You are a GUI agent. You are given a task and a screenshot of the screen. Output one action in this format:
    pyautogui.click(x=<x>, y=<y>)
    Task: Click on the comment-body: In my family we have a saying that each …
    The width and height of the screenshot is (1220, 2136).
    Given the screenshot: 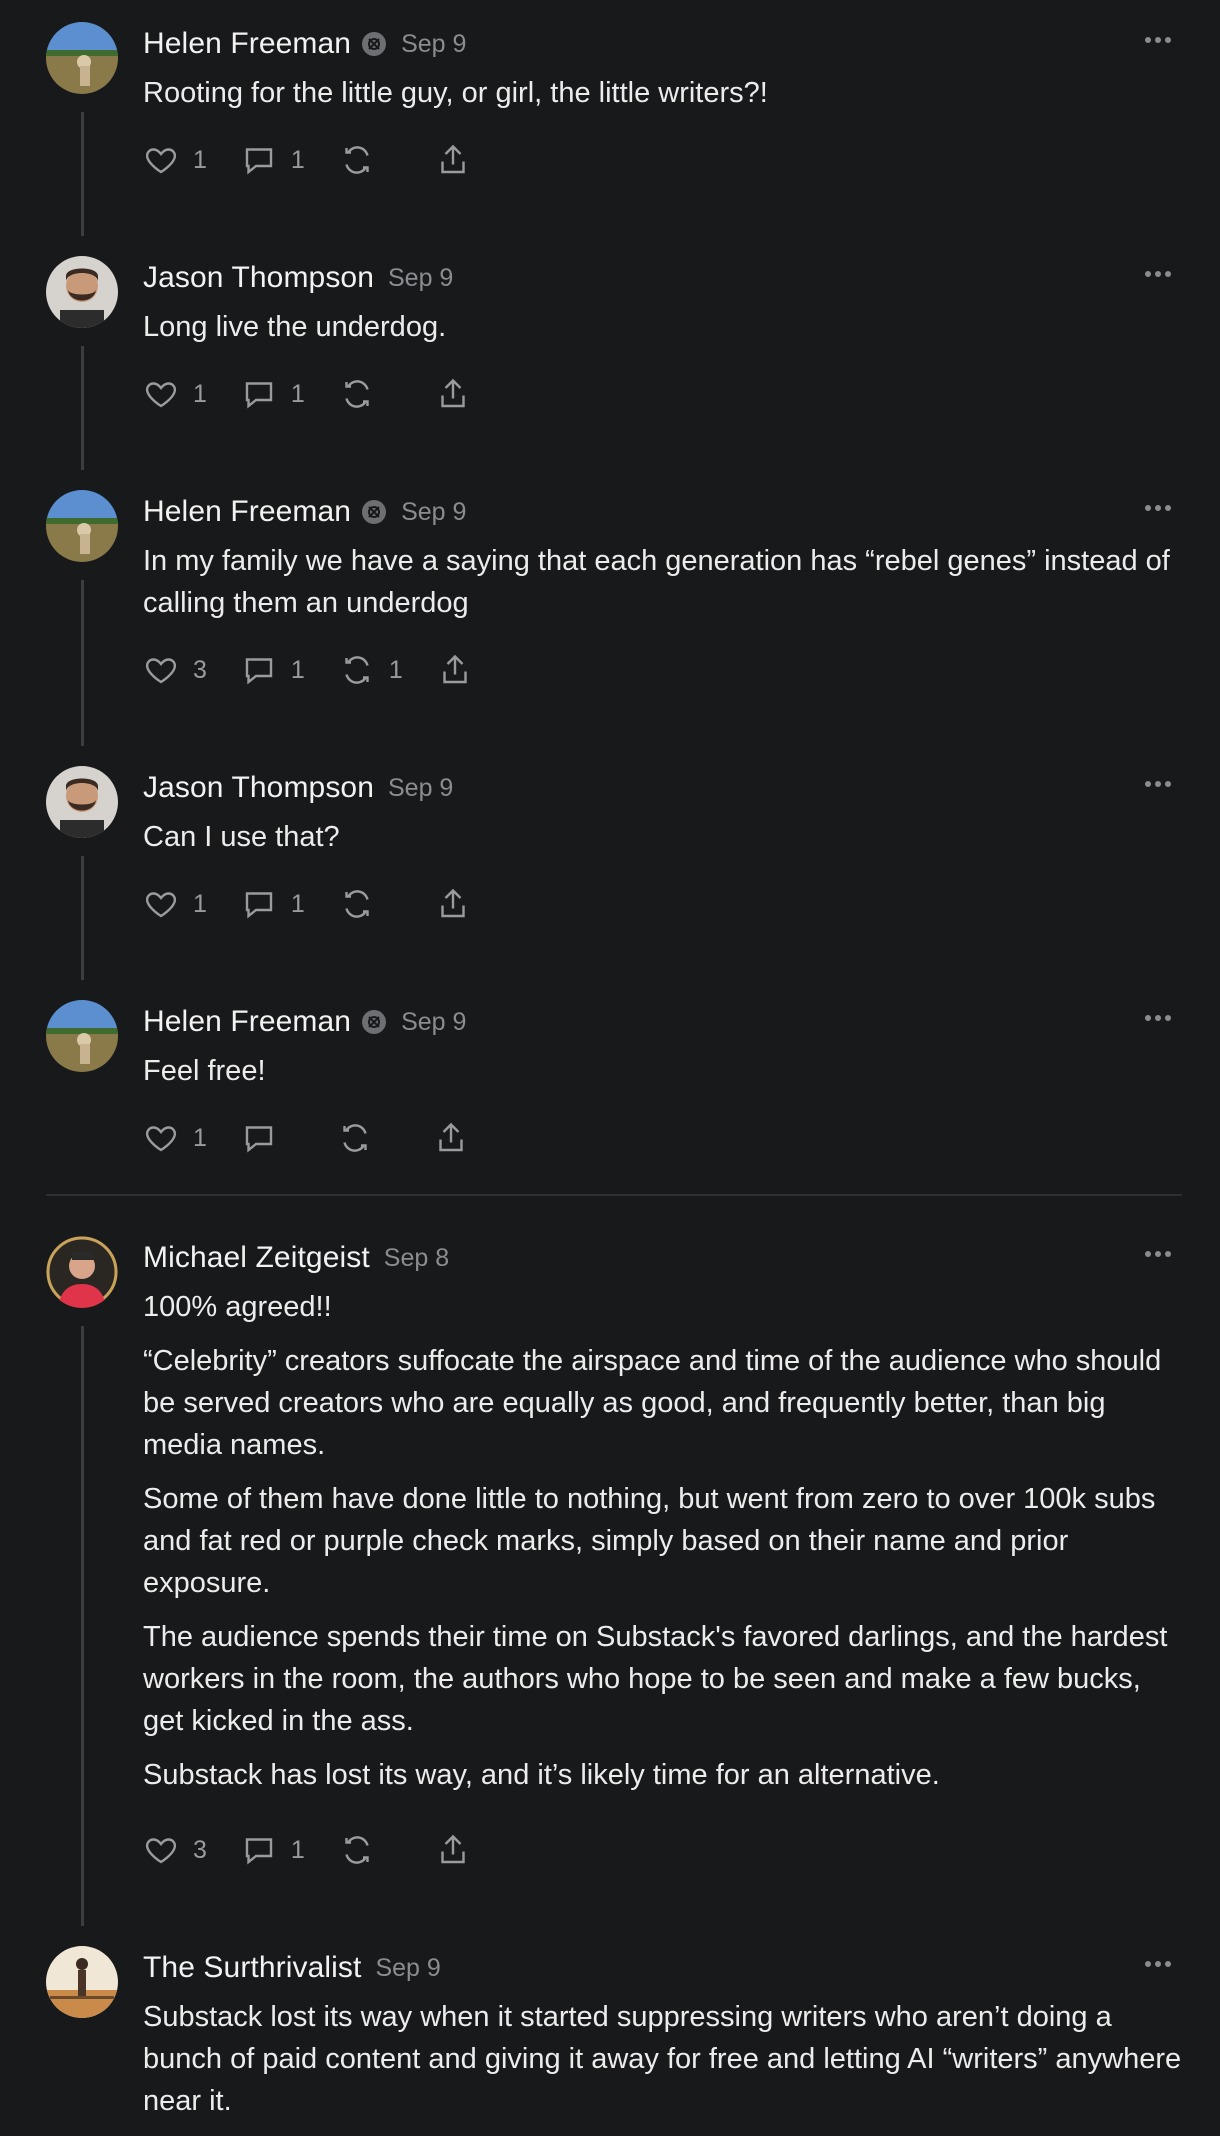 What is the action you would take?
    pyautogui.click(x=663, y=588)
    